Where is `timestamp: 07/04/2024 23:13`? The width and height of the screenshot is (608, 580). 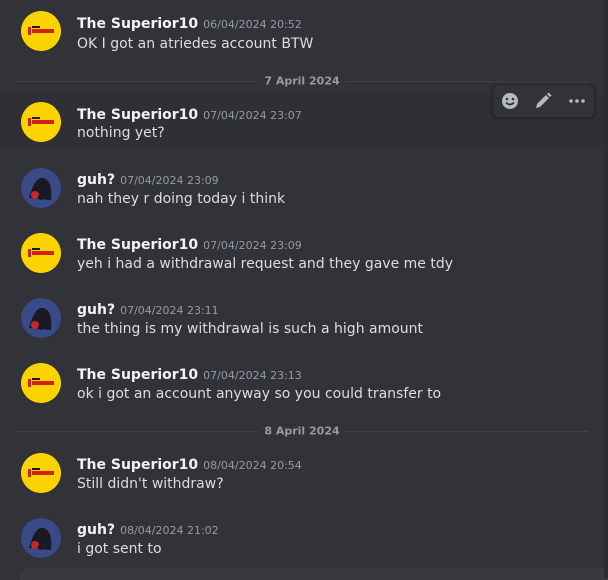 timestamp: 07/04/2024 23:13 is located at coordinates (252, 375).